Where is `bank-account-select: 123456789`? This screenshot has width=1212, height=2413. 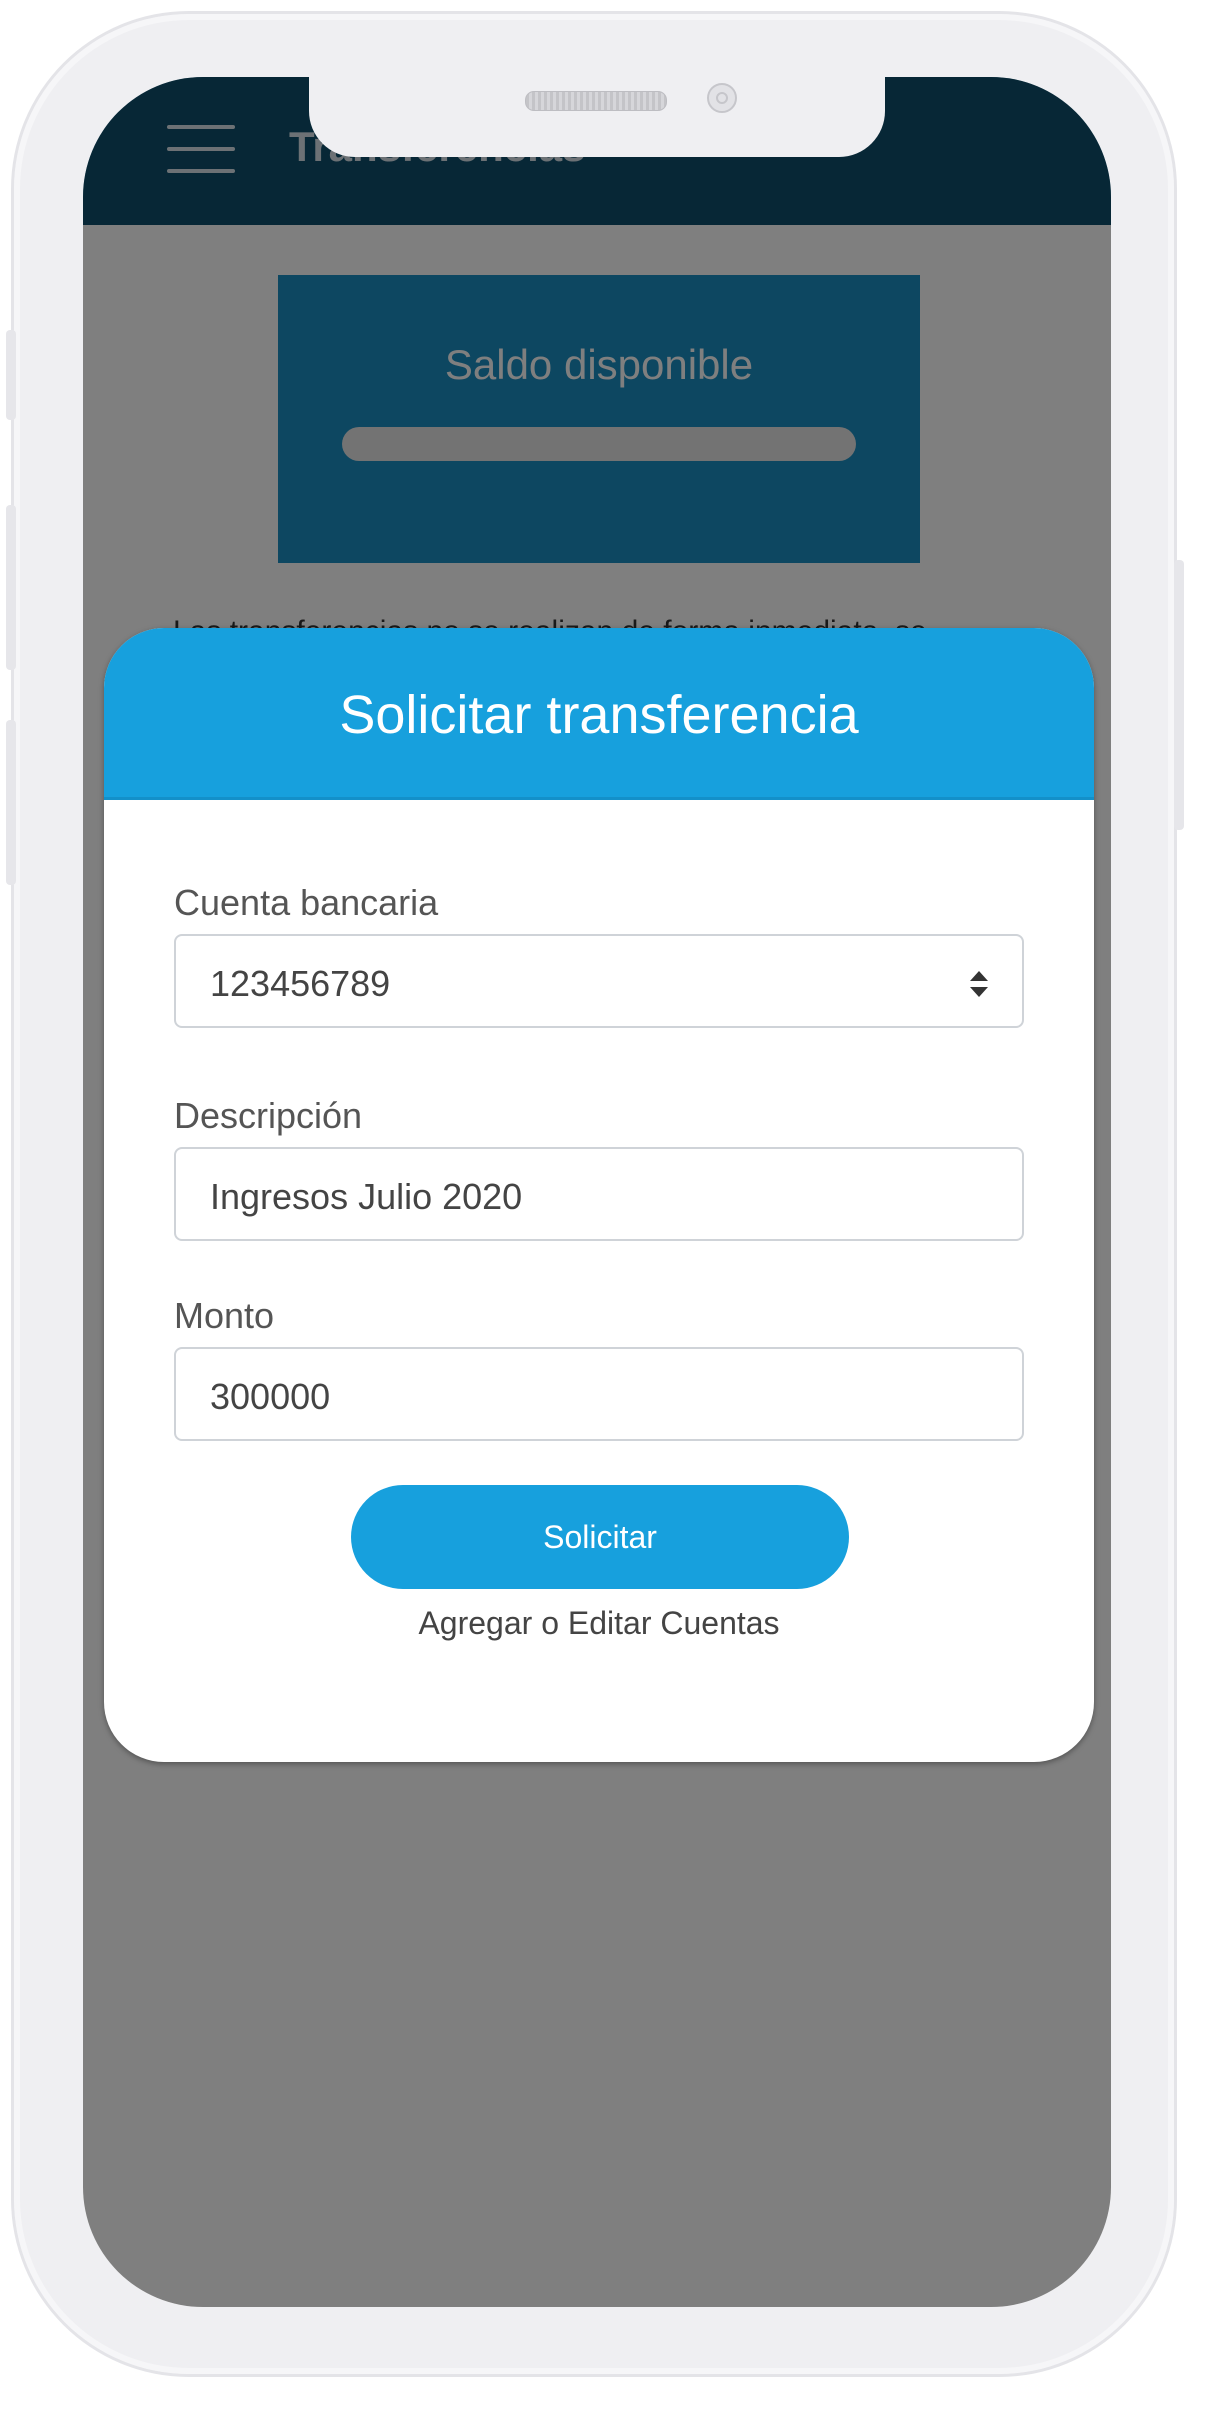
bank-account-select: 123456789 is located at coordinates (599, 981).